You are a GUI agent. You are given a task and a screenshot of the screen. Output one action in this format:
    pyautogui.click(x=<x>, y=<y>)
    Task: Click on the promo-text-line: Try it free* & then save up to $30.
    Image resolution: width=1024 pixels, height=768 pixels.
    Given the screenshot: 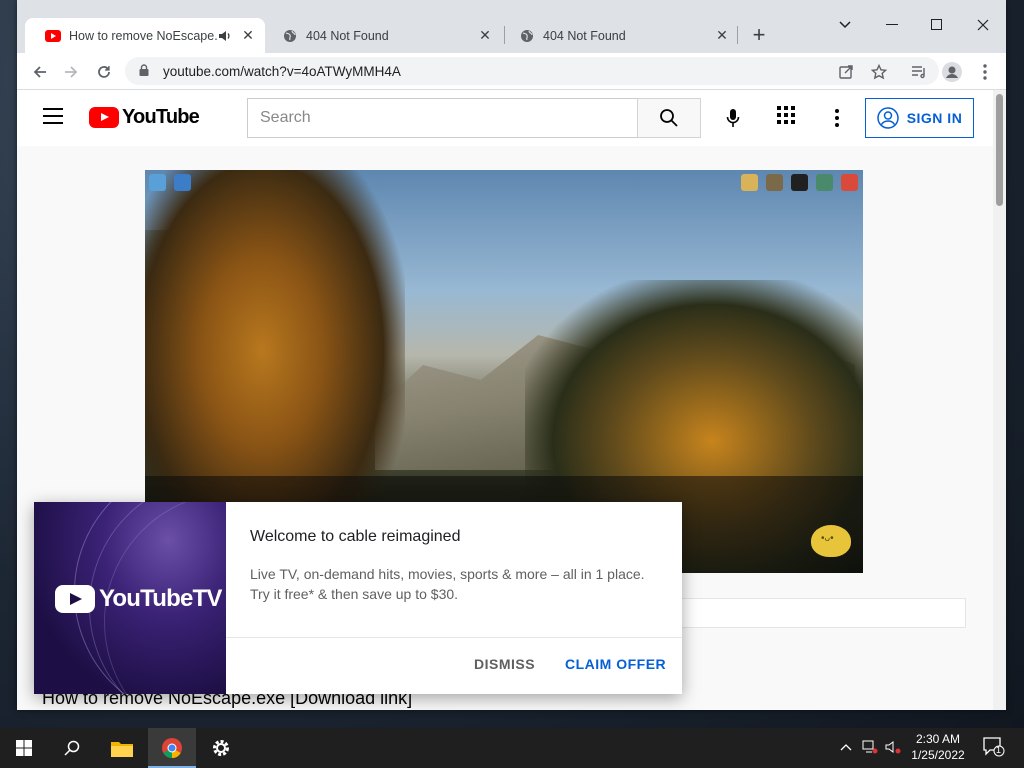 What is the action you would take?
    pyautogui.click(x=354, y=594)
    